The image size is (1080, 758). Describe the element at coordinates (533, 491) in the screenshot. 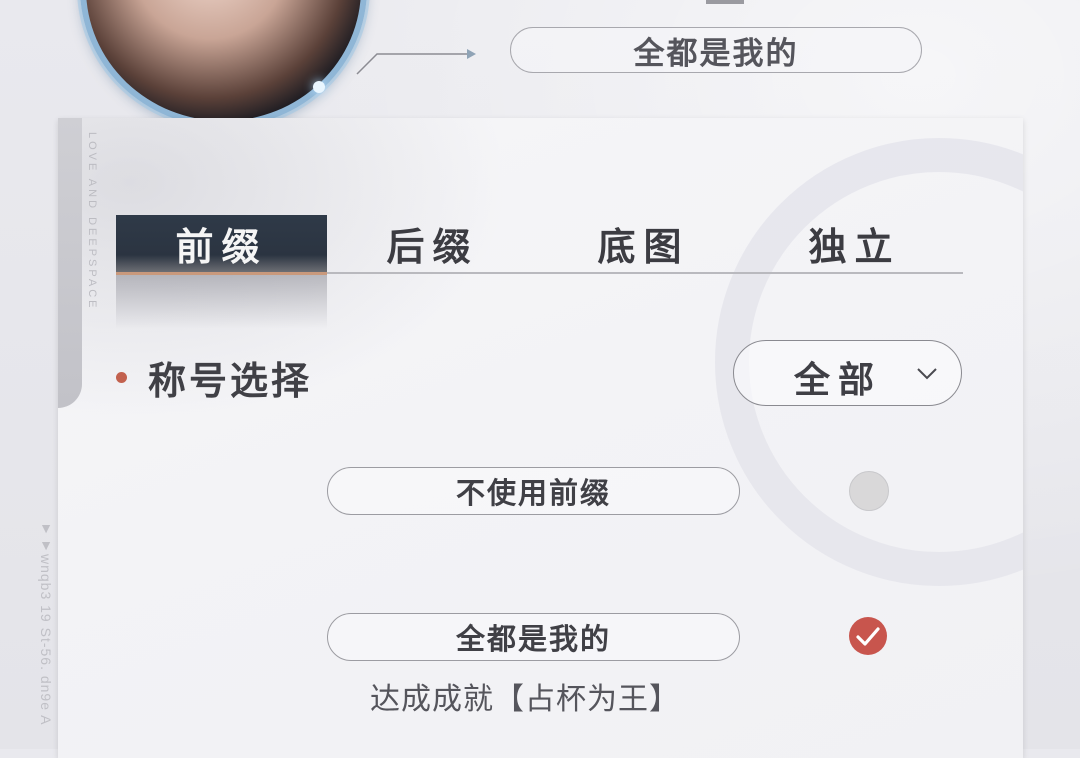

I see `option-no-prefix: 不使用前缀` at that location.